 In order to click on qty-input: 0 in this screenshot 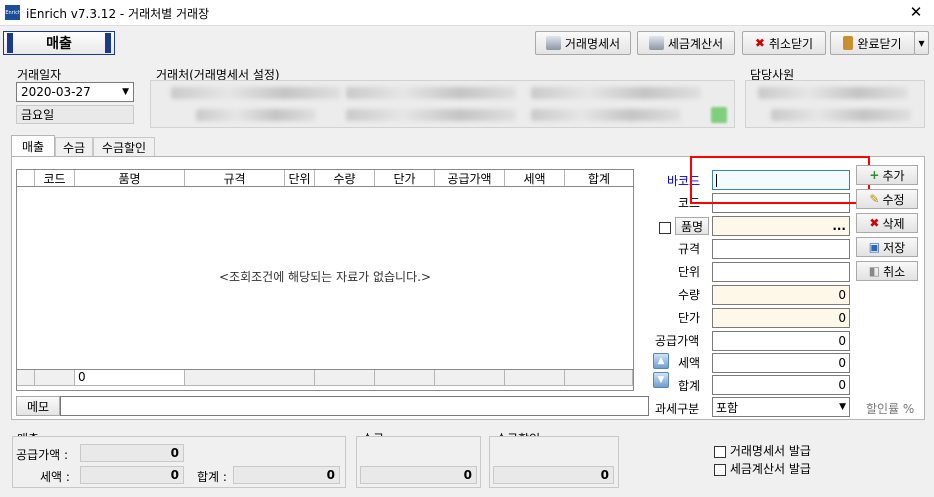, I will do `click(781, 295)`.